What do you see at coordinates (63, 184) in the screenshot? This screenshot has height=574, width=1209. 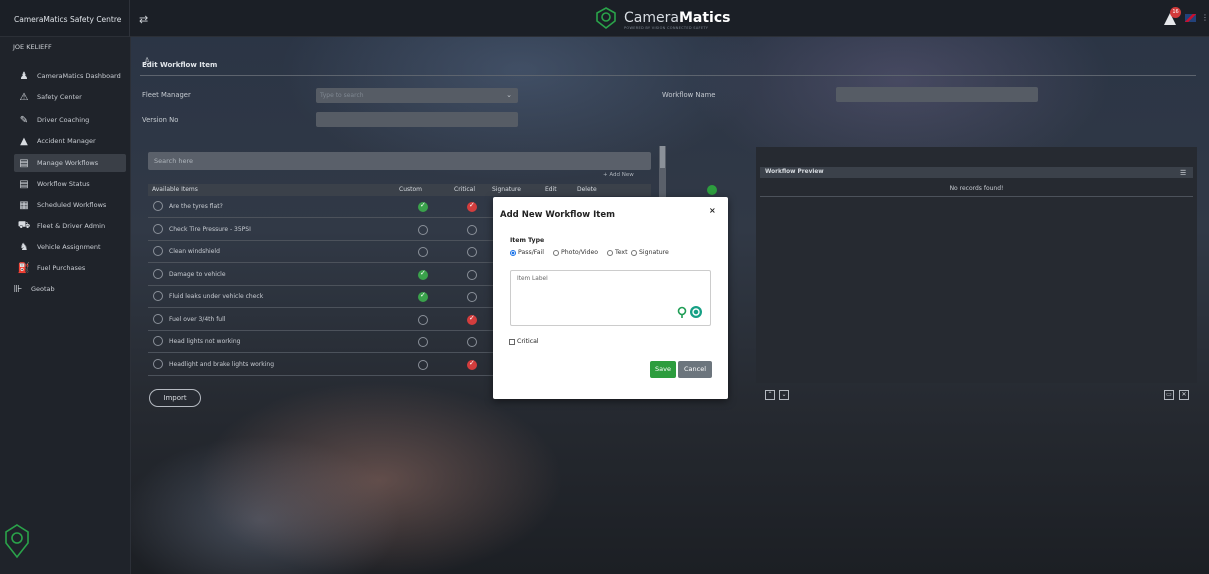 I see `sidebar-item-label: Workflow Status` at bounding box center [63, 184].